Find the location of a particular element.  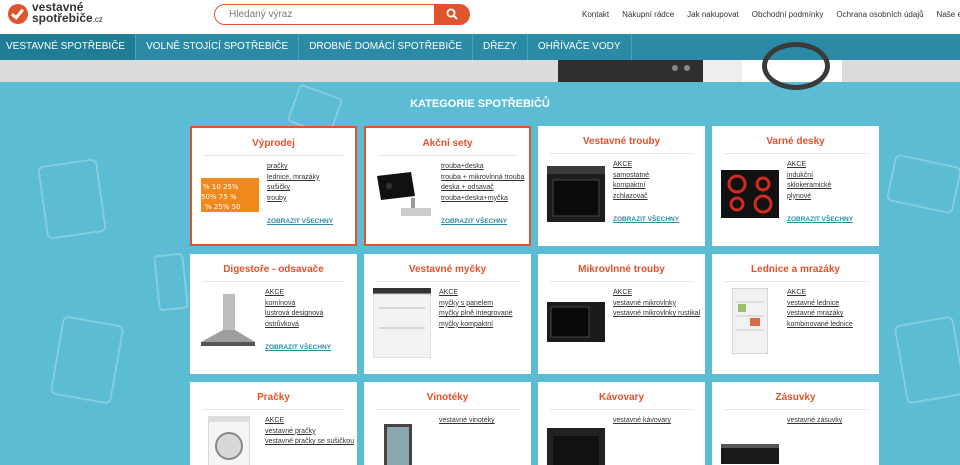

top-nav-our-eshops: Naše eshopy is located at coordinates (948, 14).